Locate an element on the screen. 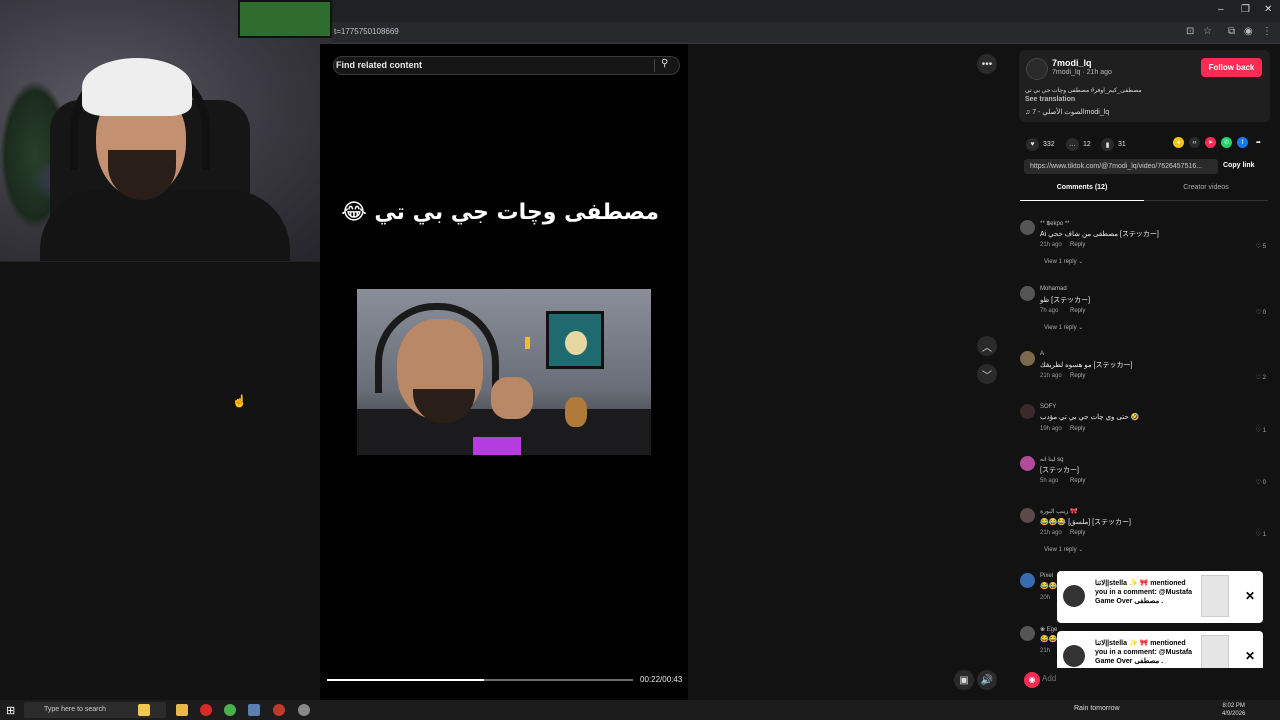  creator-avatar is located at coordinates (1037, 69).